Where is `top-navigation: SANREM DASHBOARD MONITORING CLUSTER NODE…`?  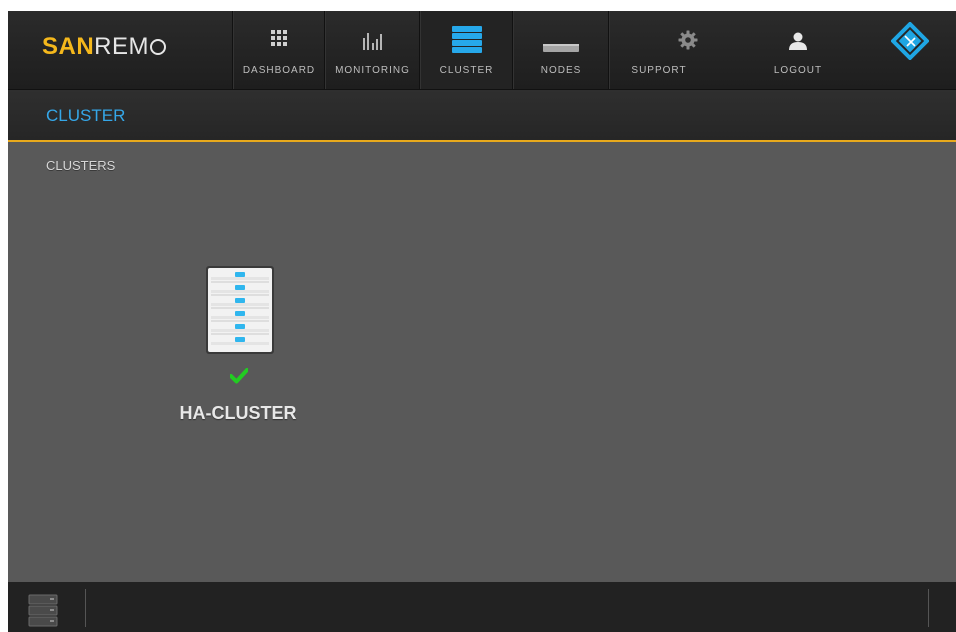
top-navigation: SANREM DASHBOARD MONITORING CLUSTER NODE… is located at coordinates (482, 50).